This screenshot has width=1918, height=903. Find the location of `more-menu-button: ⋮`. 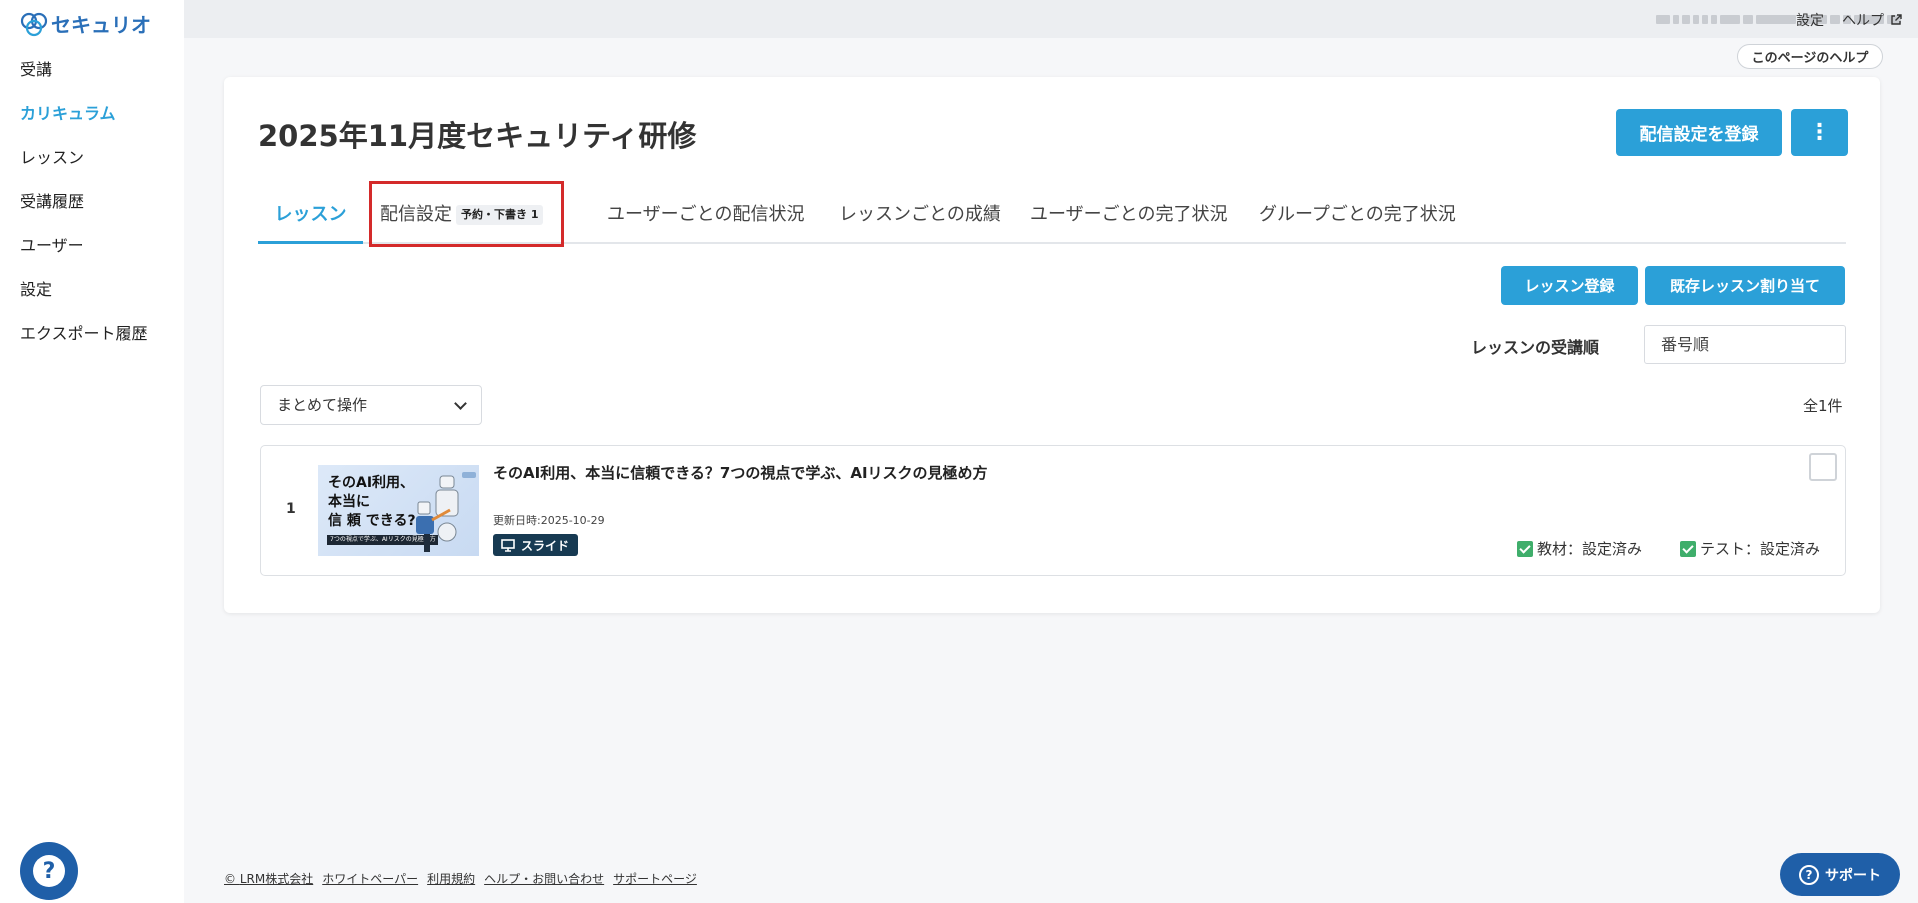

more-menu-button: ⋮ is located at coordinates (1819, 132).